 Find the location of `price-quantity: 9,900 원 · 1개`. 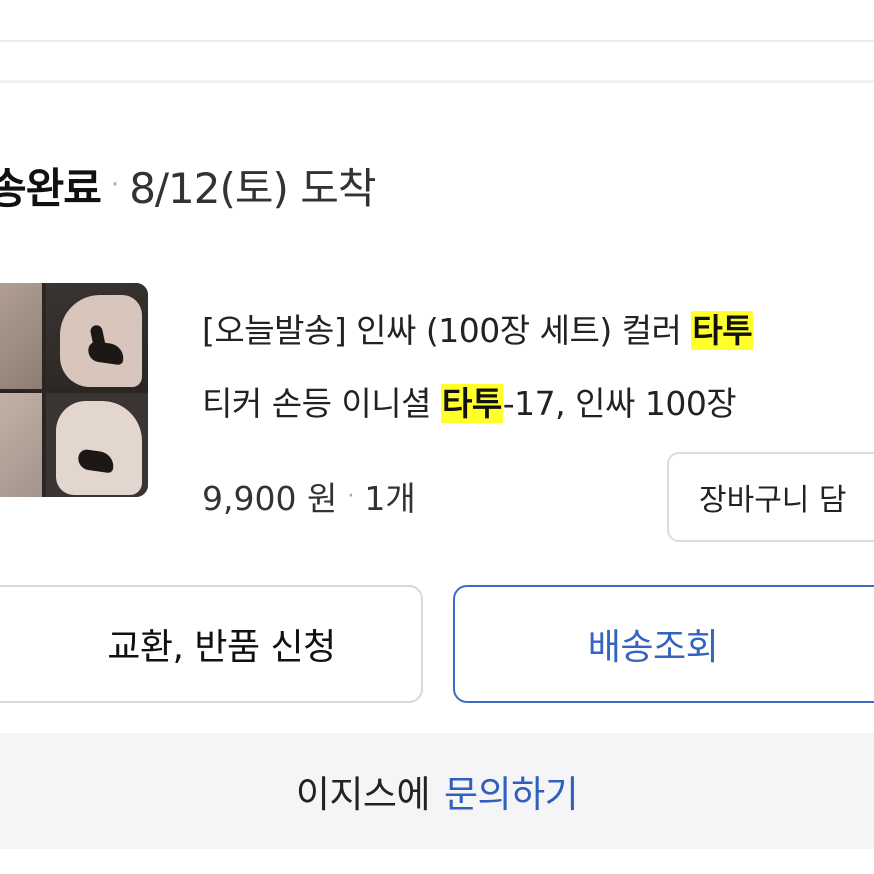

price-quantity: 9,900 원 · 1개 is located at coordinates (309, 496).